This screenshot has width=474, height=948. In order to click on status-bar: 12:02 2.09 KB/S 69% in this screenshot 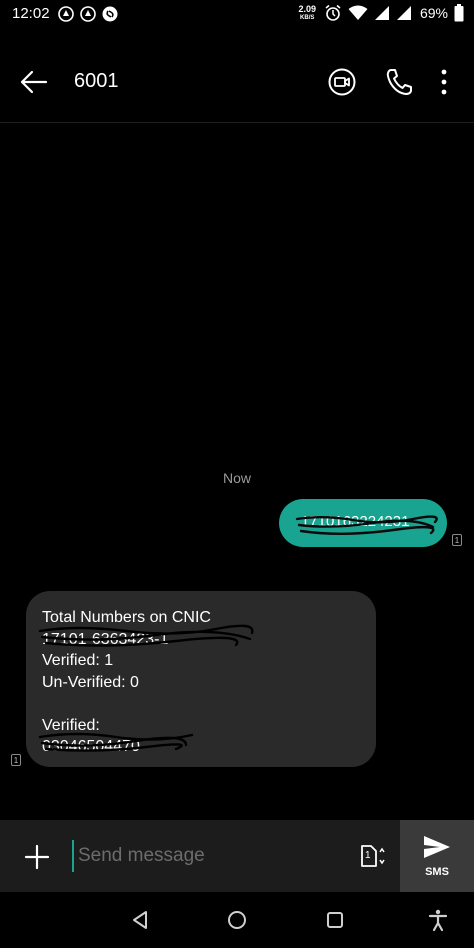, I will do `click(237, 15)`.